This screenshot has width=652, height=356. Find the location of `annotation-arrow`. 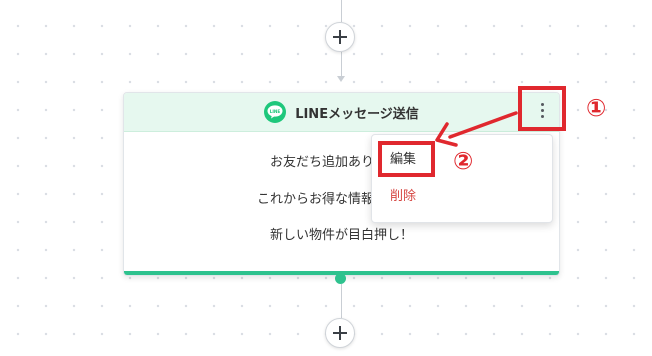

annotation-arrow is located at coordinates (476, 129).